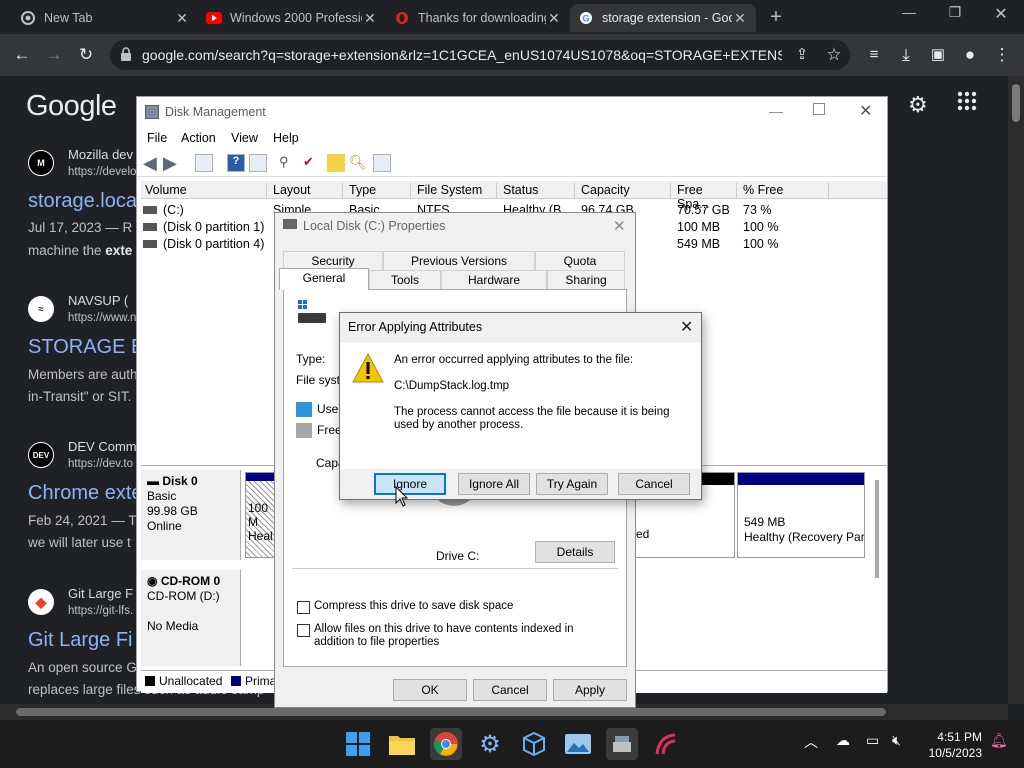 This screenshot has width=1024, height=768. I want to click on tab-quota: Quota, so click(580, 261).